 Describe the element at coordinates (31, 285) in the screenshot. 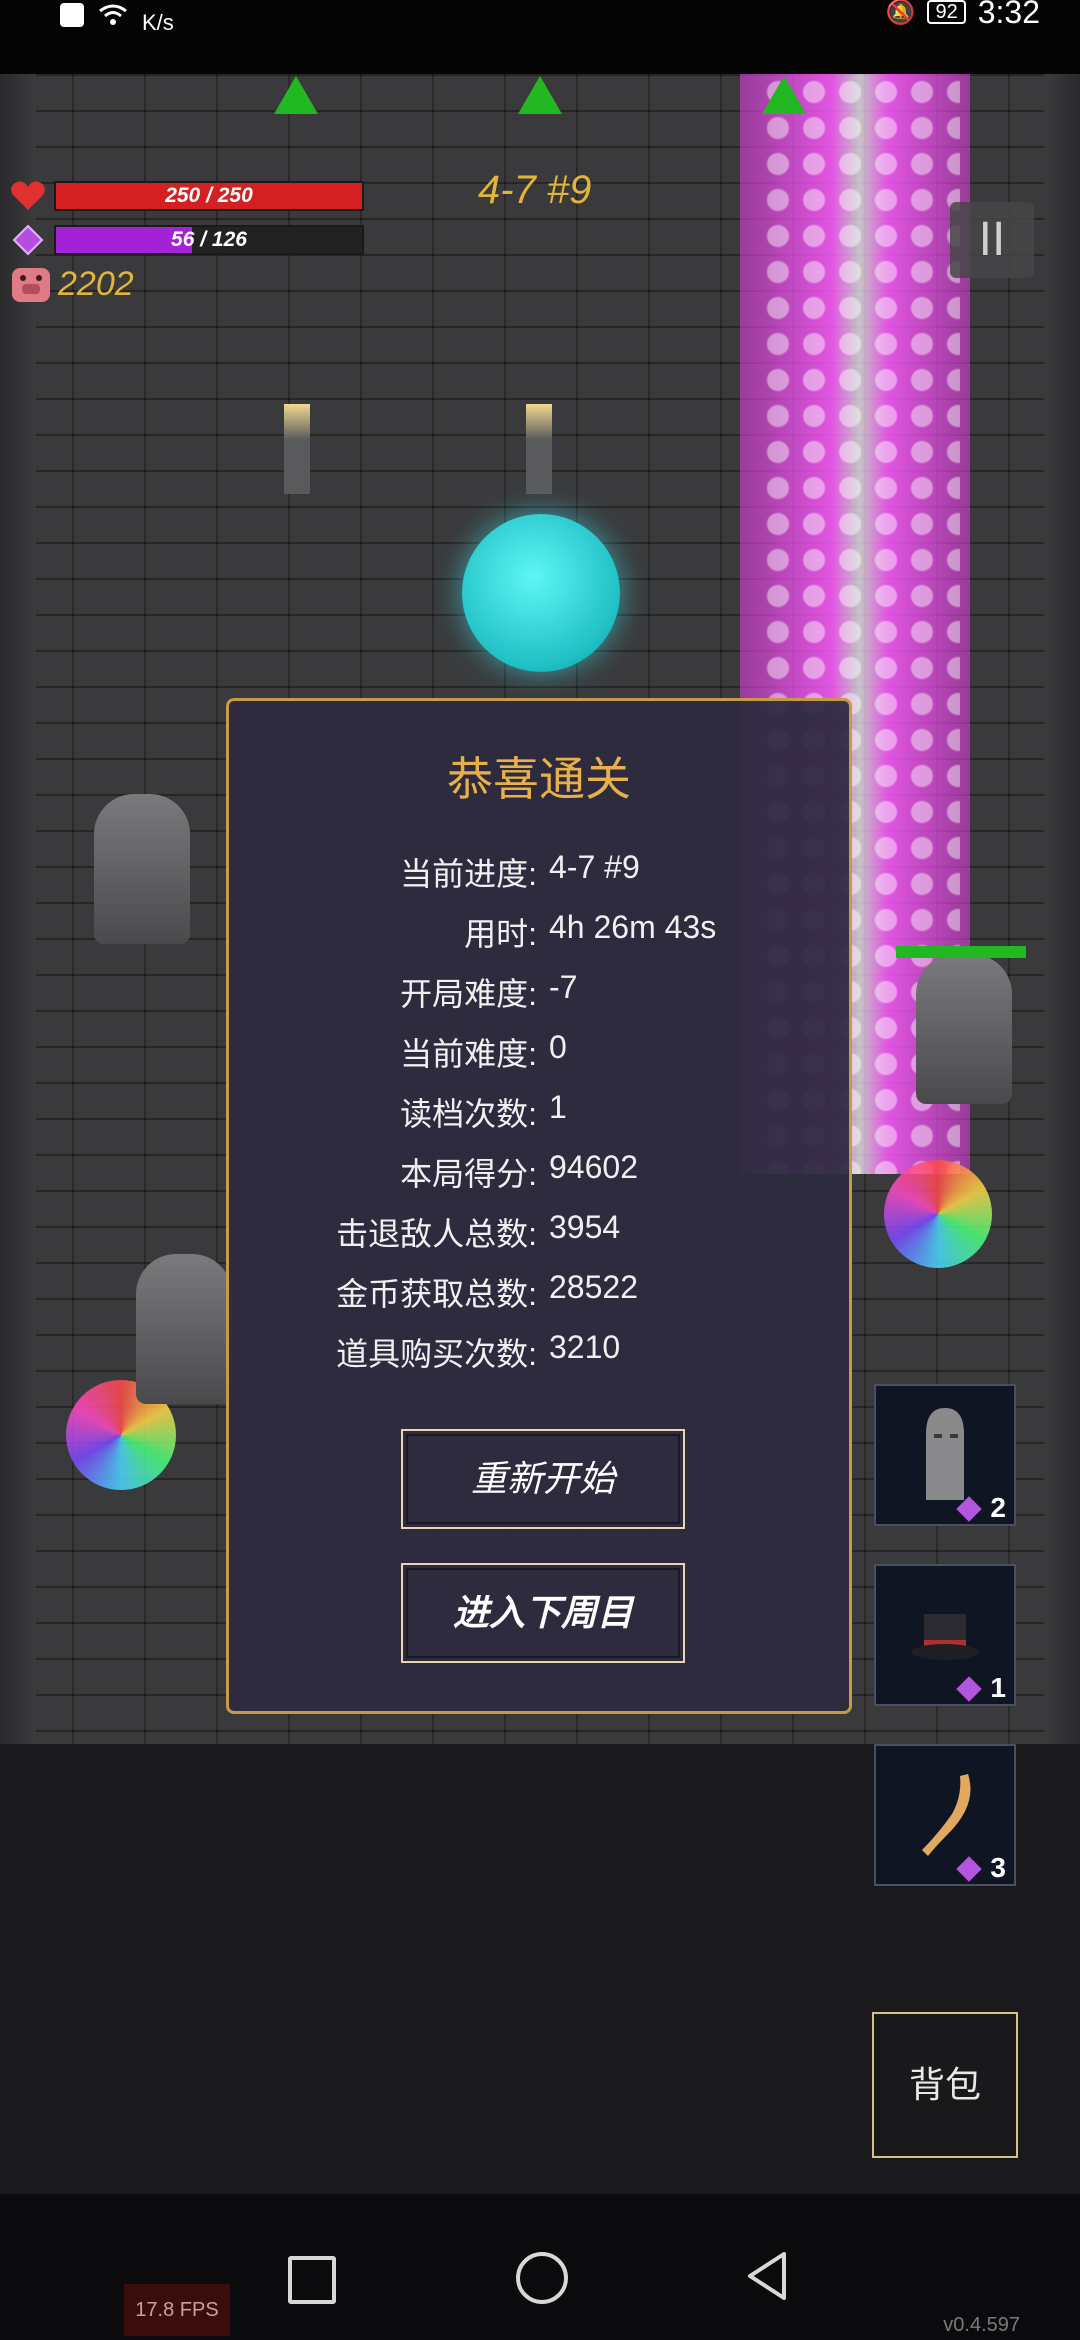

I see `pig-icon` at that location.